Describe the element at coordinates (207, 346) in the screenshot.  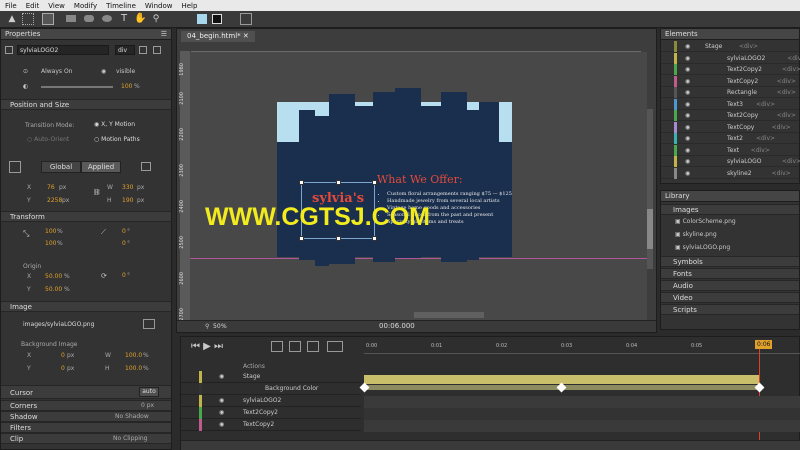
I see `play-controls: ⏮ ▶ ⏭` at that location.